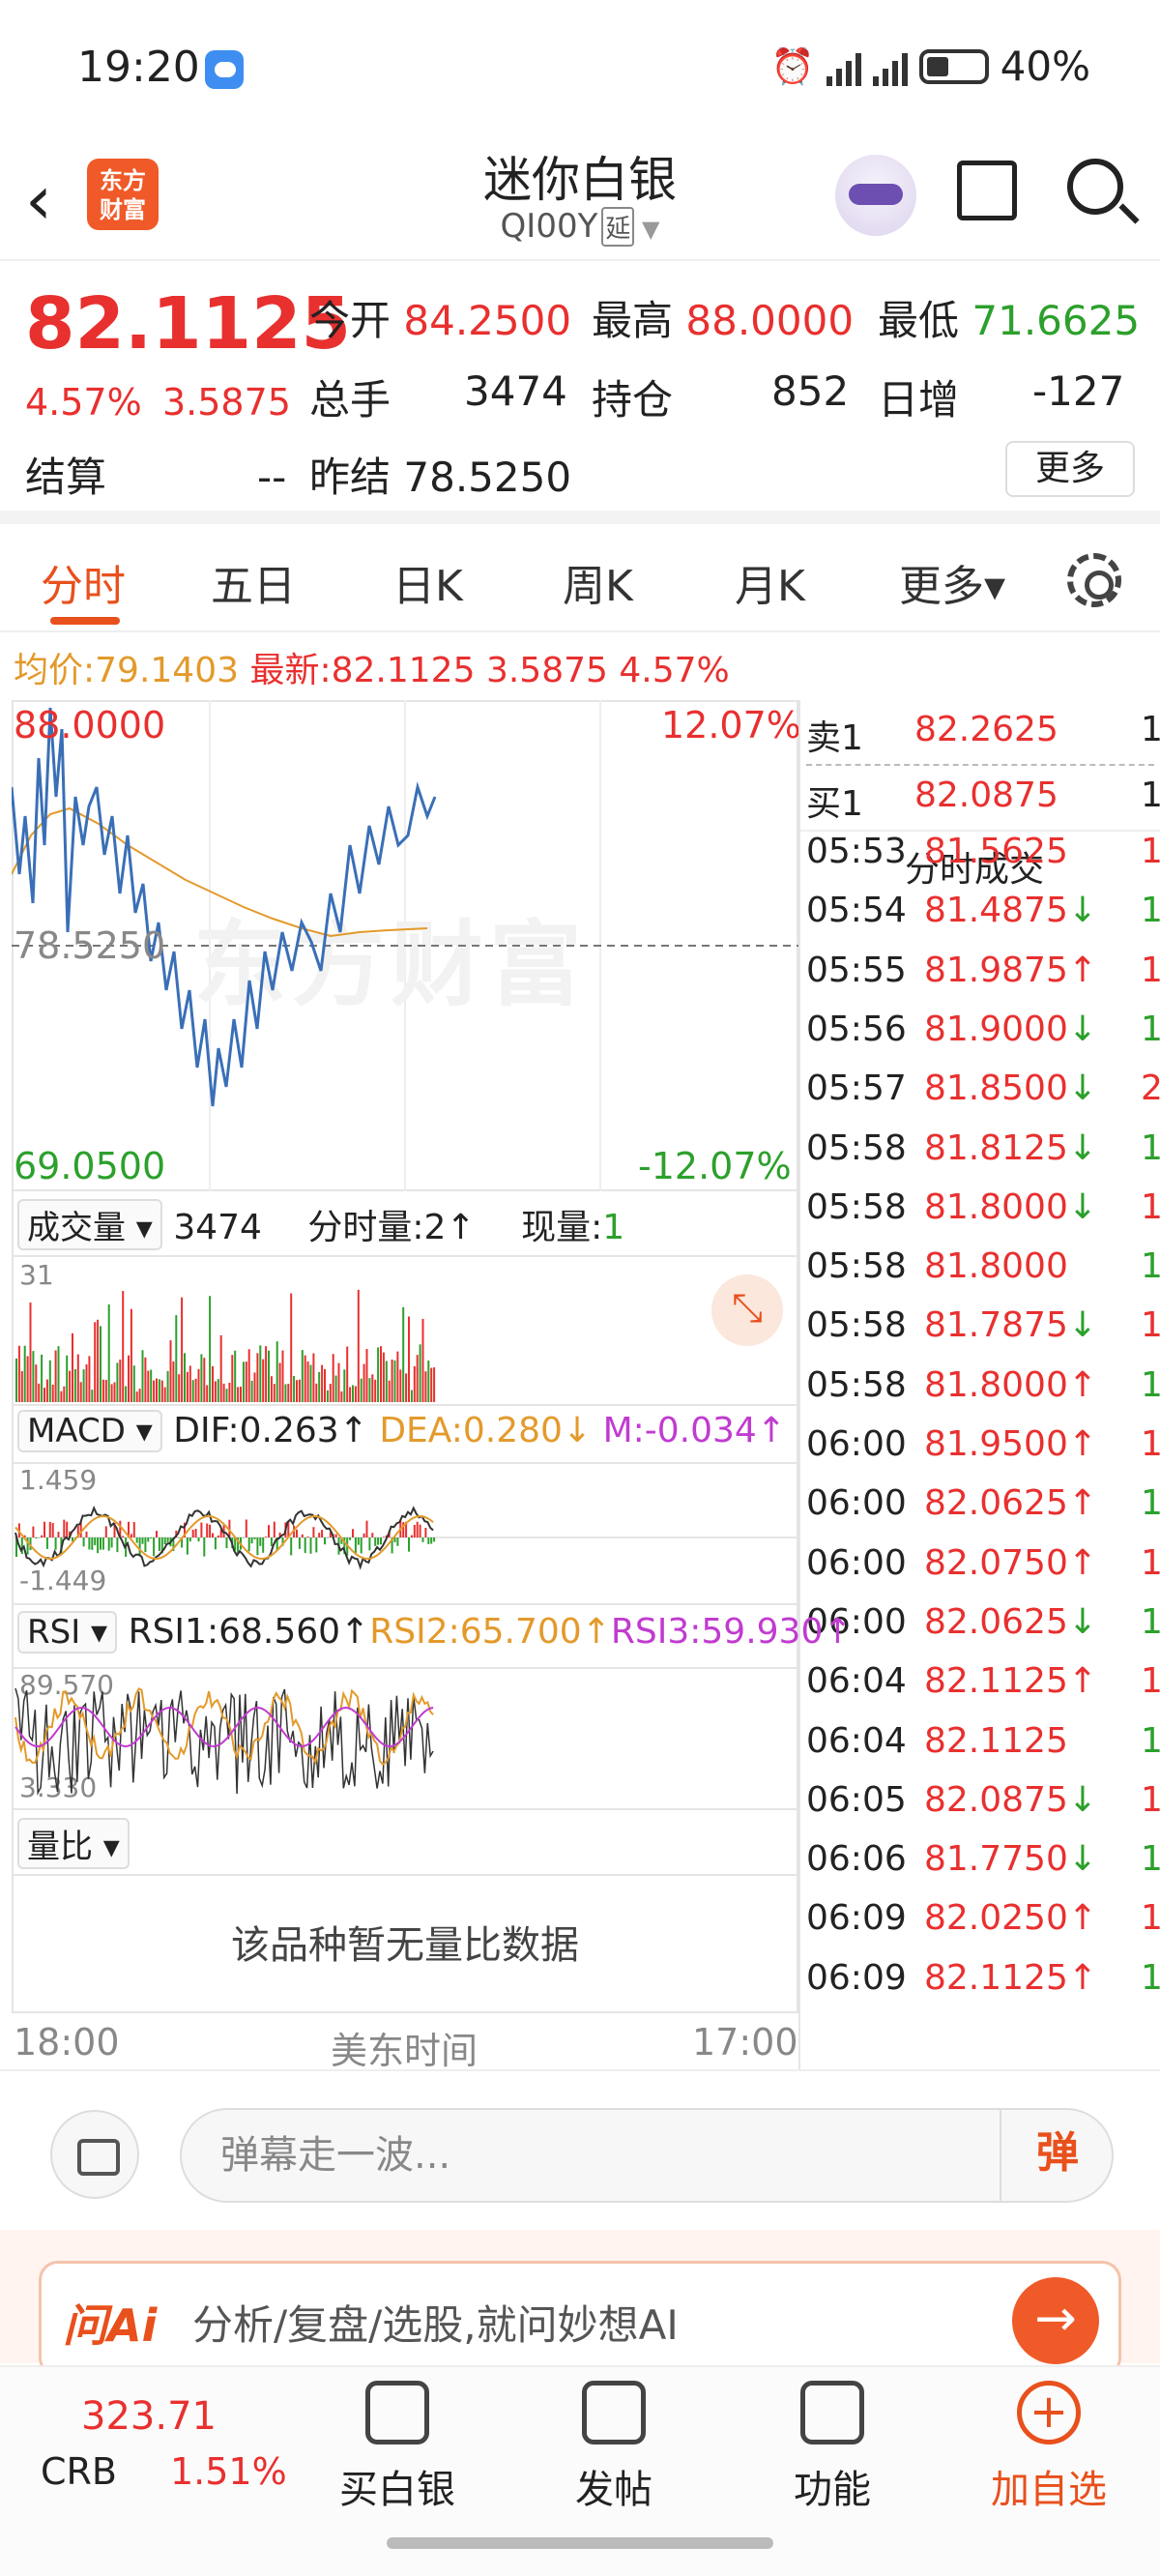 The height and width of the screenshot is (2576, 1160). I want to click on ratio-selector: 量比 ▾, so click(74, 1843).